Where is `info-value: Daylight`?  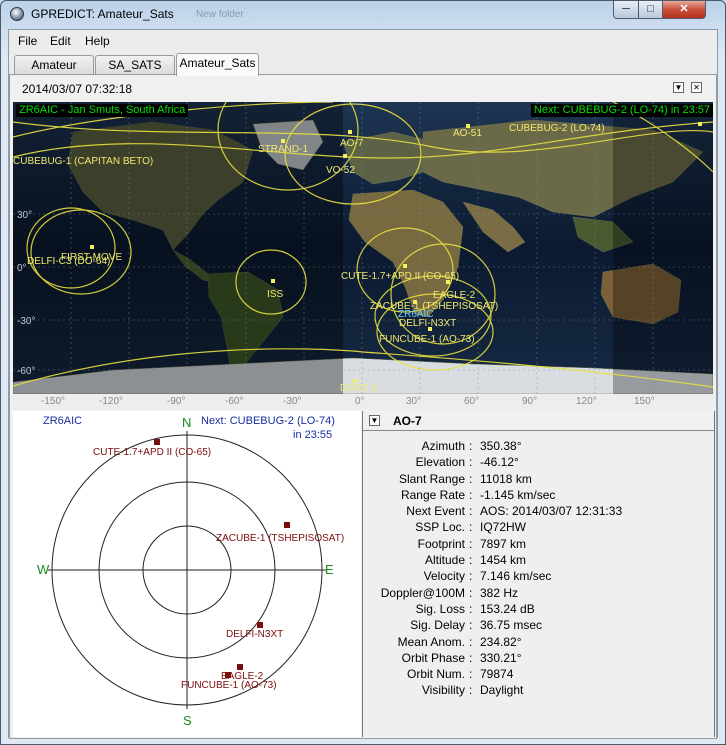
info-value: Daylight is located at coordinates (502, 690).